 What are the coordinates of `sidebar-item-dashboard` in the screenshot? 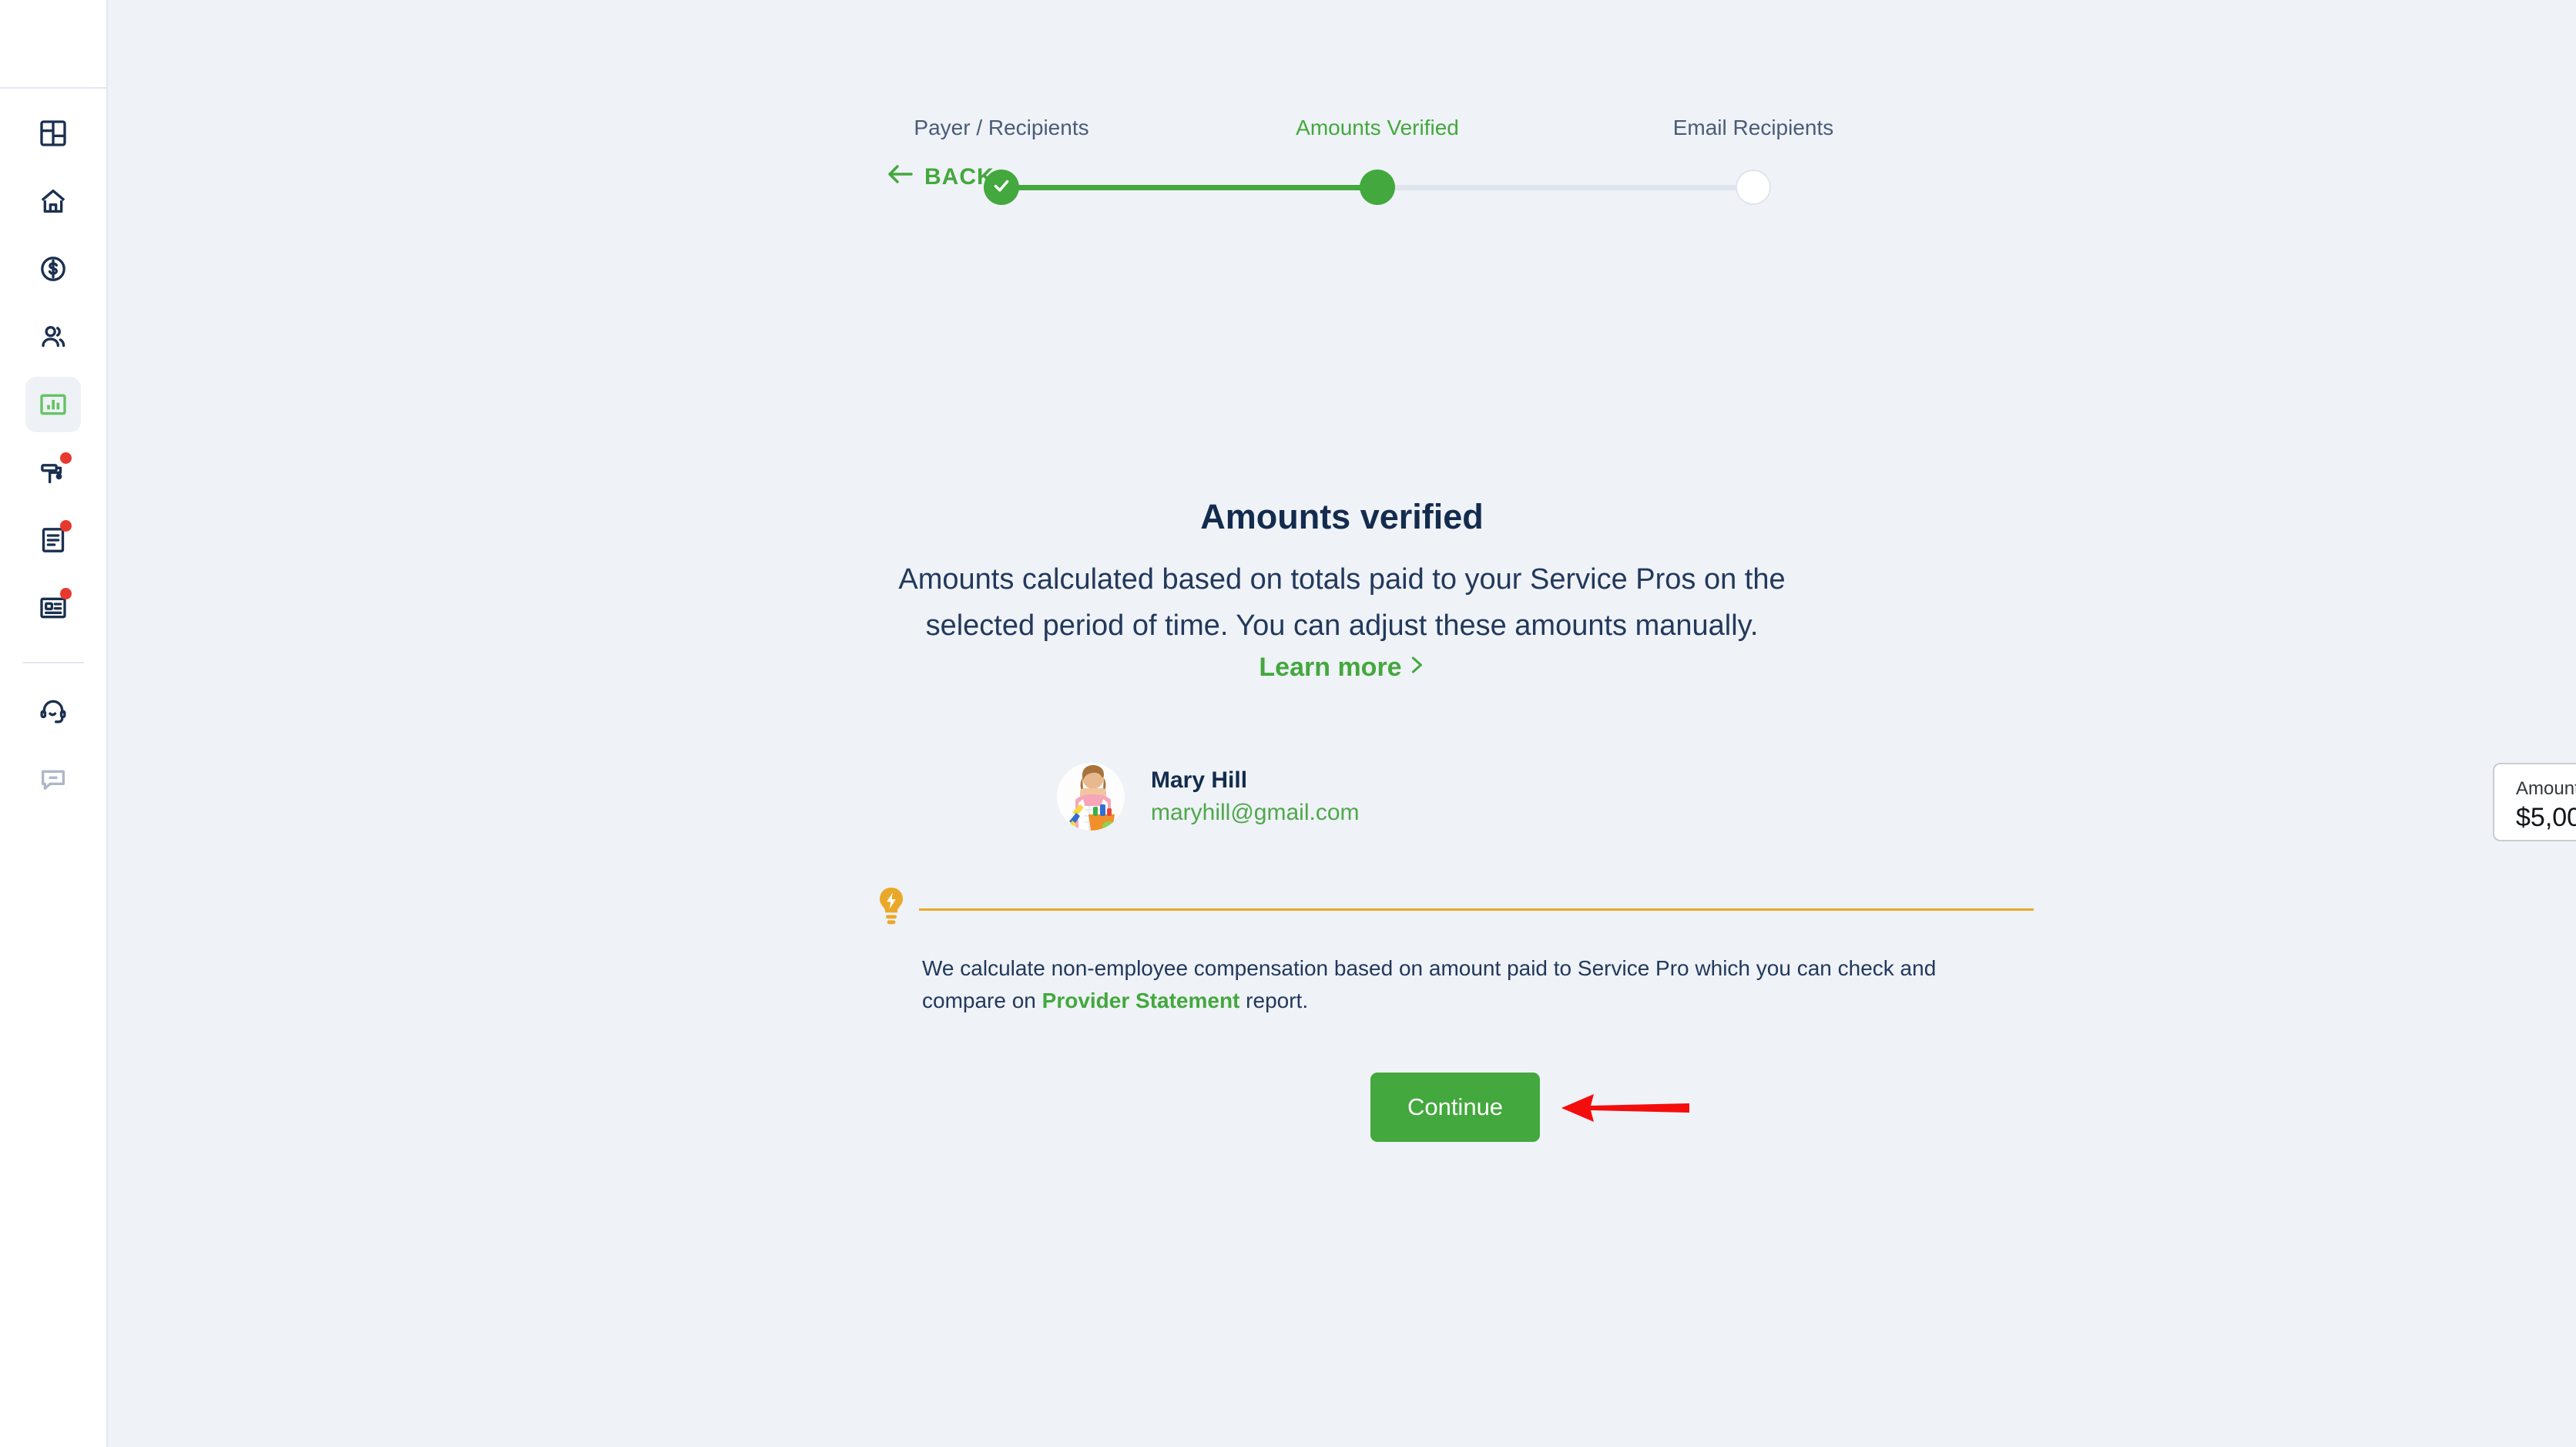 It's located at (53, 133).